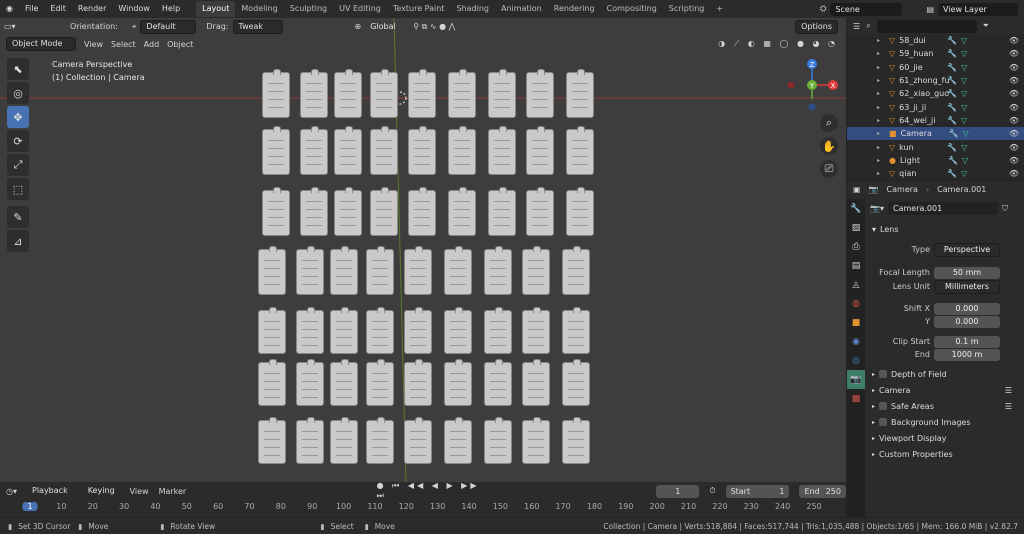 The width and height of the screenshot is (1024, 534). What do you see at coordinates (935, 106) in the screenshot?
I see `outliner-item-63-ji-ji: ▸ ▽ 63_ji_ji 🔧 ▽ 👁` at bounding box center [935, 106].